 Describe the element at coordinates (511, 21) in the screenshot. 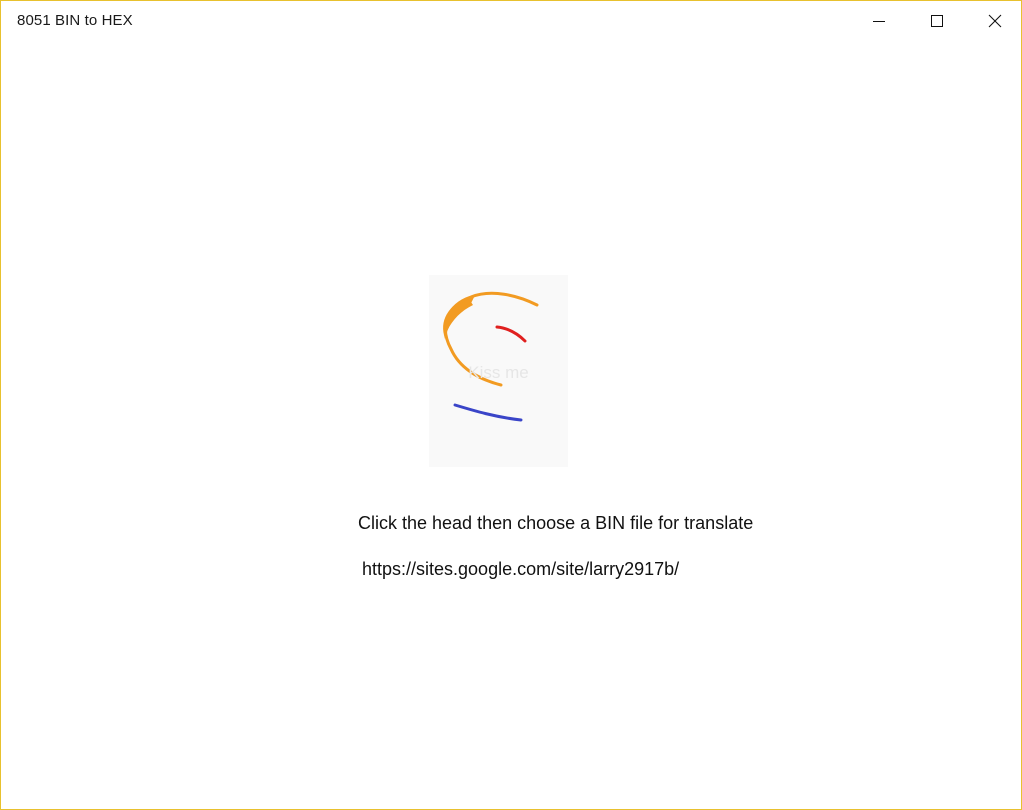

I see `title-bar: 8051 BIN to HEX` at that location.